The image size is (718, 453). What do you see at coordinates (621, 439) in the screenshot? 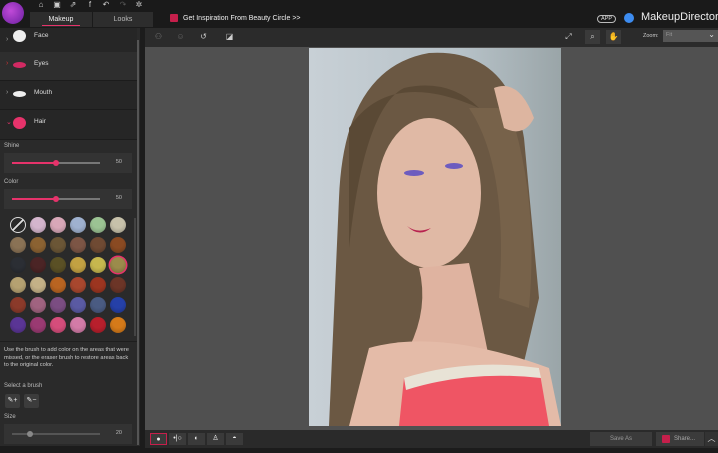
I see `save-as-button: Save As` at bounding box center [621, 439].